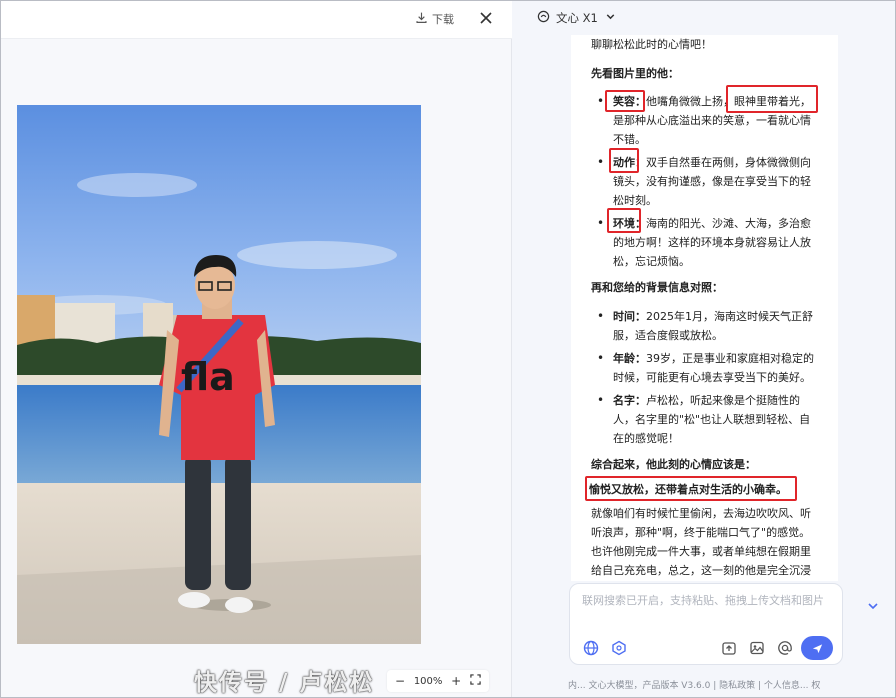 The image size is (896, 698). I want to click on shirt-print: fla, so click(208, 377).